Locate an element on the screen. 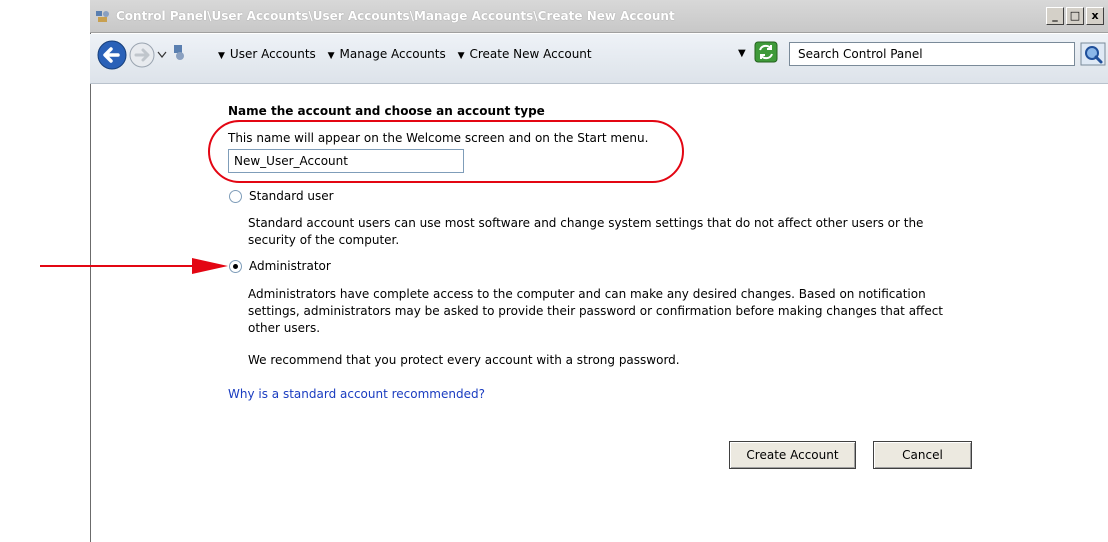  refresh-icon is located at coordinates (766, 52).